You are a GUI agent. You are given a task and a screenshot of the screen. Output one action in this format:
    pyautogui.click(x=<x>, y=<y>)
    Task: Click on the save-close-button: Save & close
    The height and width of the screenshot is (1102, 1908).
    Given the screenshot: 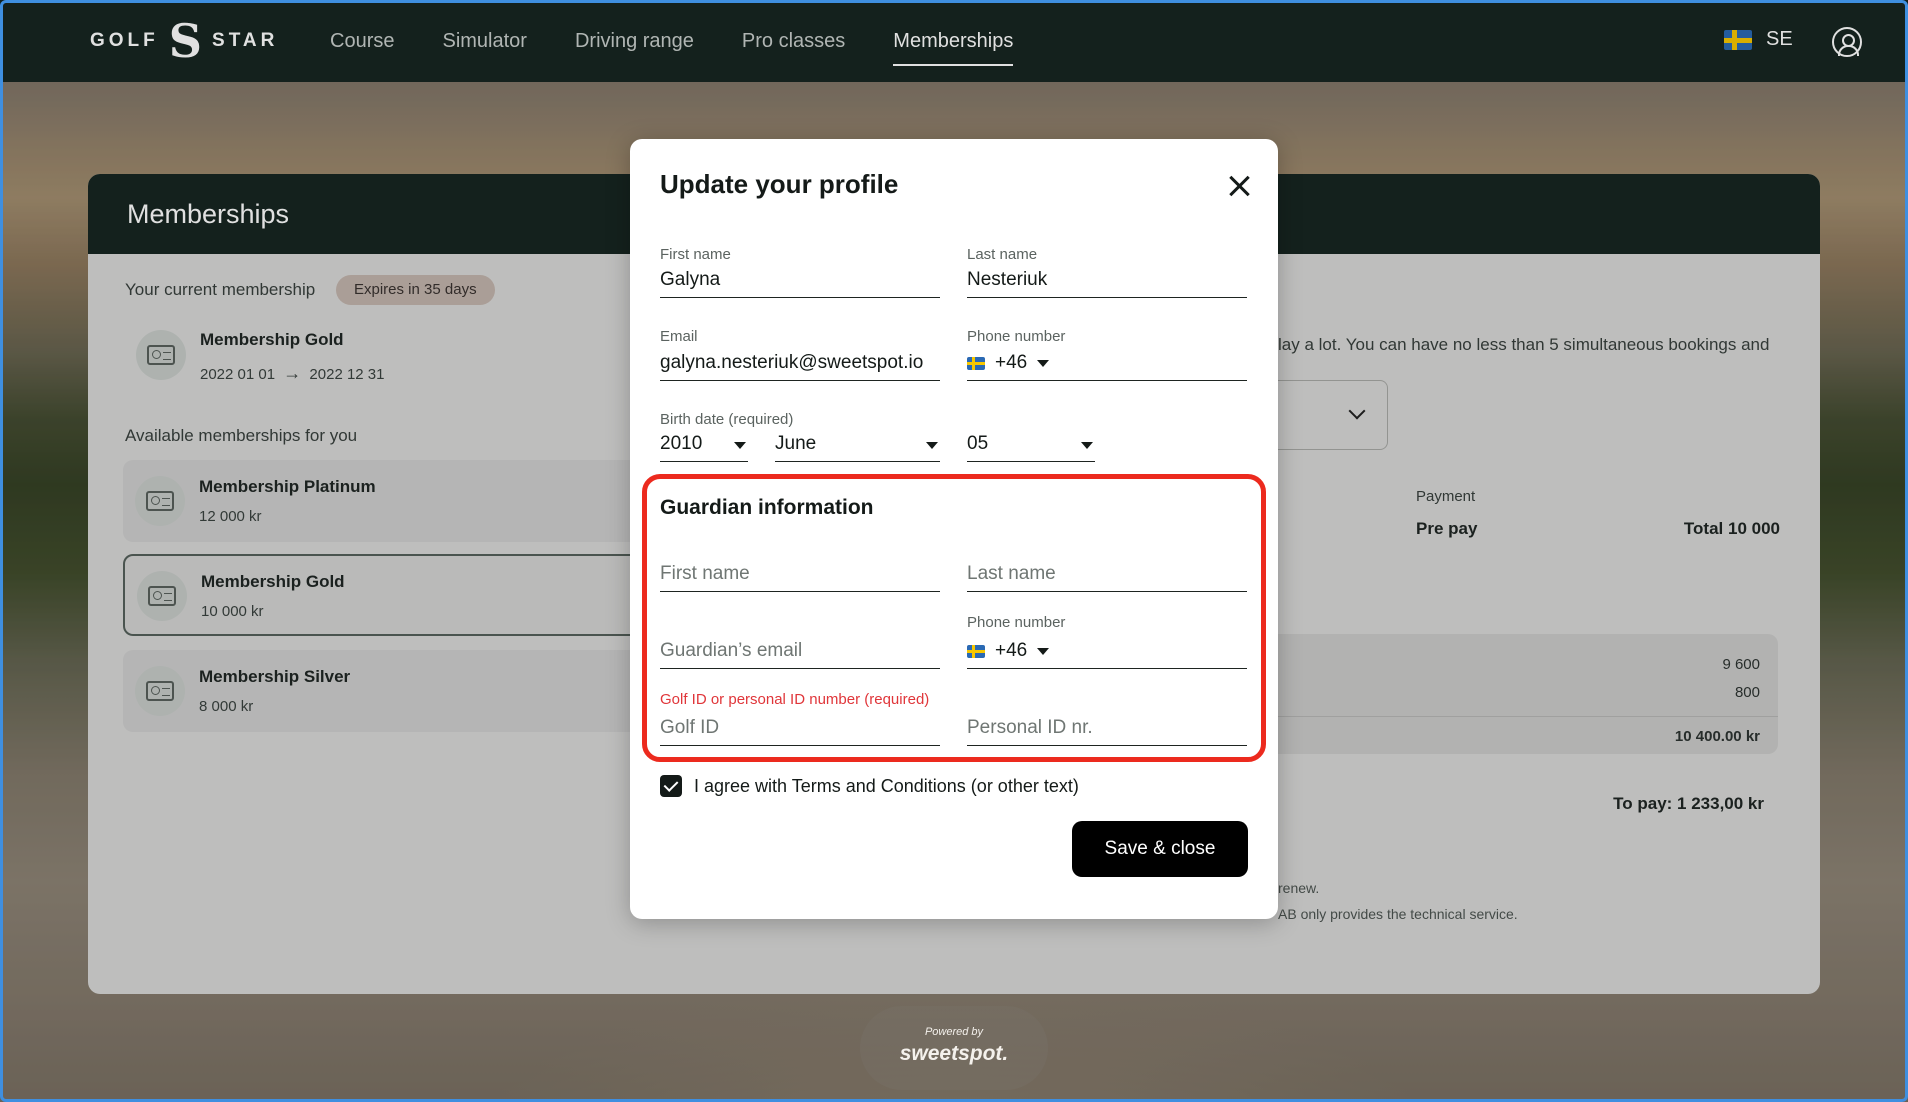 What is the action you would take?
    pyautogui.click(x=1160, y=849)
    